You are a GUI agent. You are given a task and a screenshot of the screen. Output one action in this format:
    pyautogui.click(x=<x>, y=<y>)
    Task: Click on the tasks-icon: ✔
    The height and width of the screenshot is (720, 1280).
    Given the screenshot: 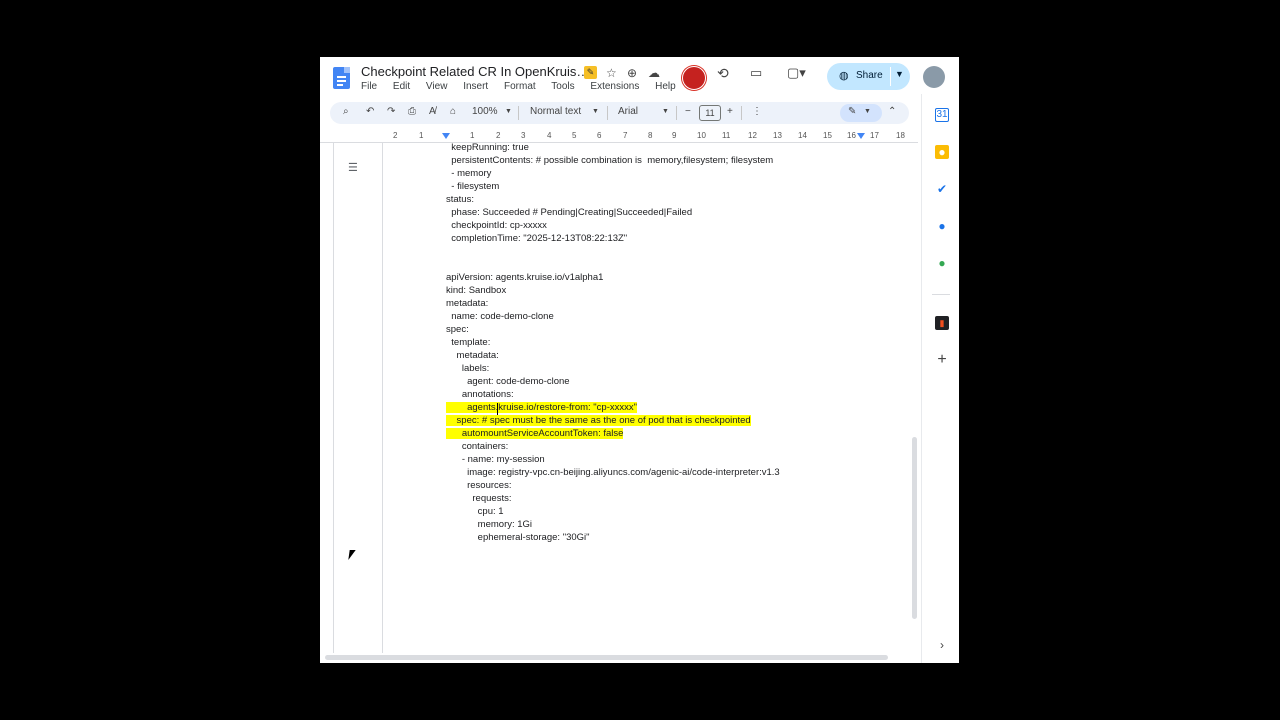 What is the action you would take?
    pyautogui.click(x=942, y=189)
    